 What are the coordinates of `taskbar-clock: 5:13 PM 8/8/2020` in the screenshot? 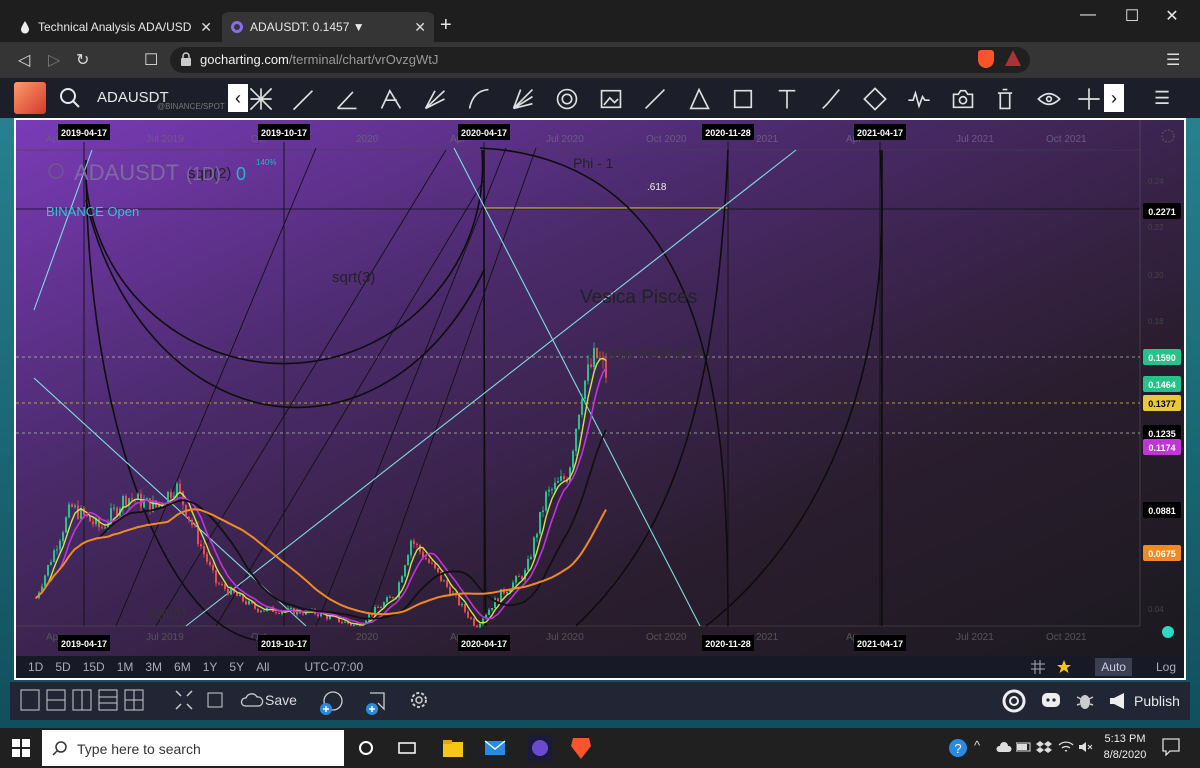 It's located at (1125, 747).